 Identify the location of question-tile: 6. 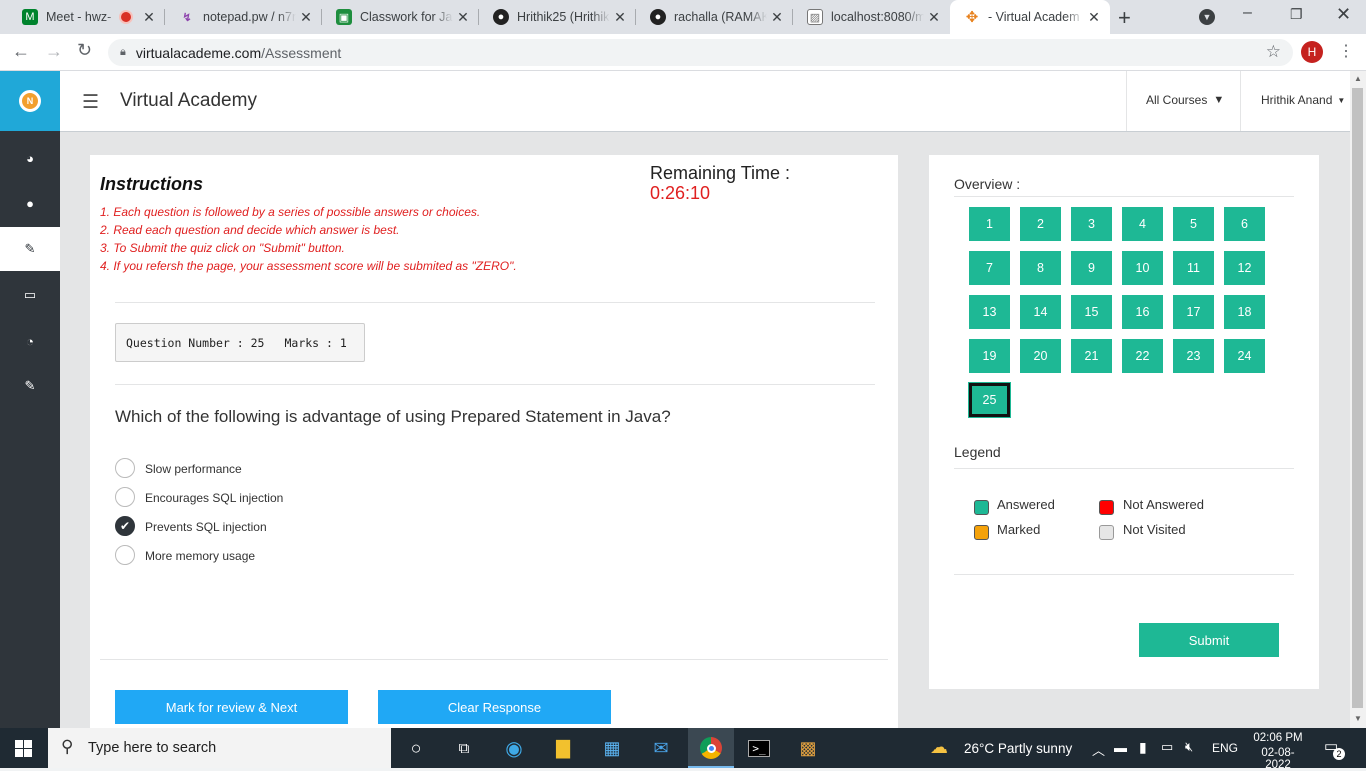
(1244, 224).